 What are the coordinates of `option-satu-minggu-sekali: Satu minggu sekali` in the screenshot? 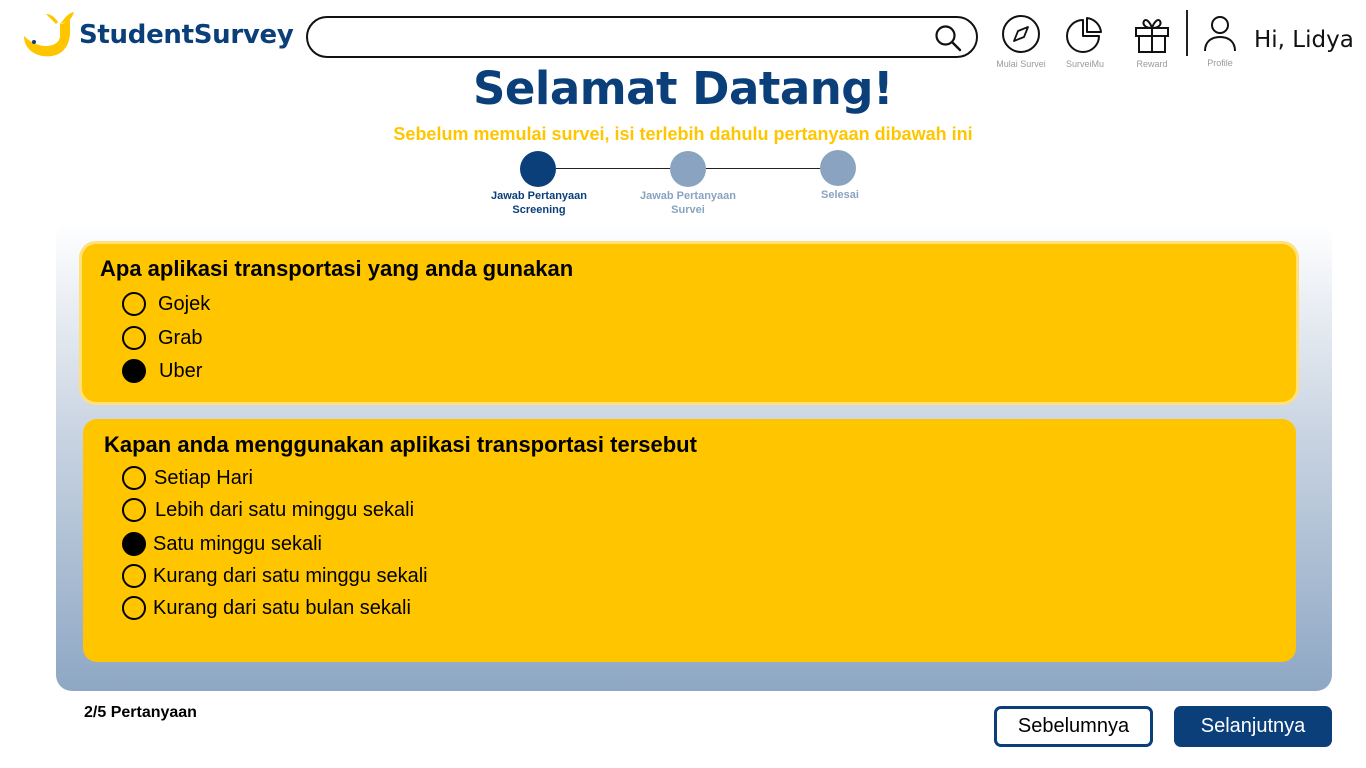 It's located at (222, 544).